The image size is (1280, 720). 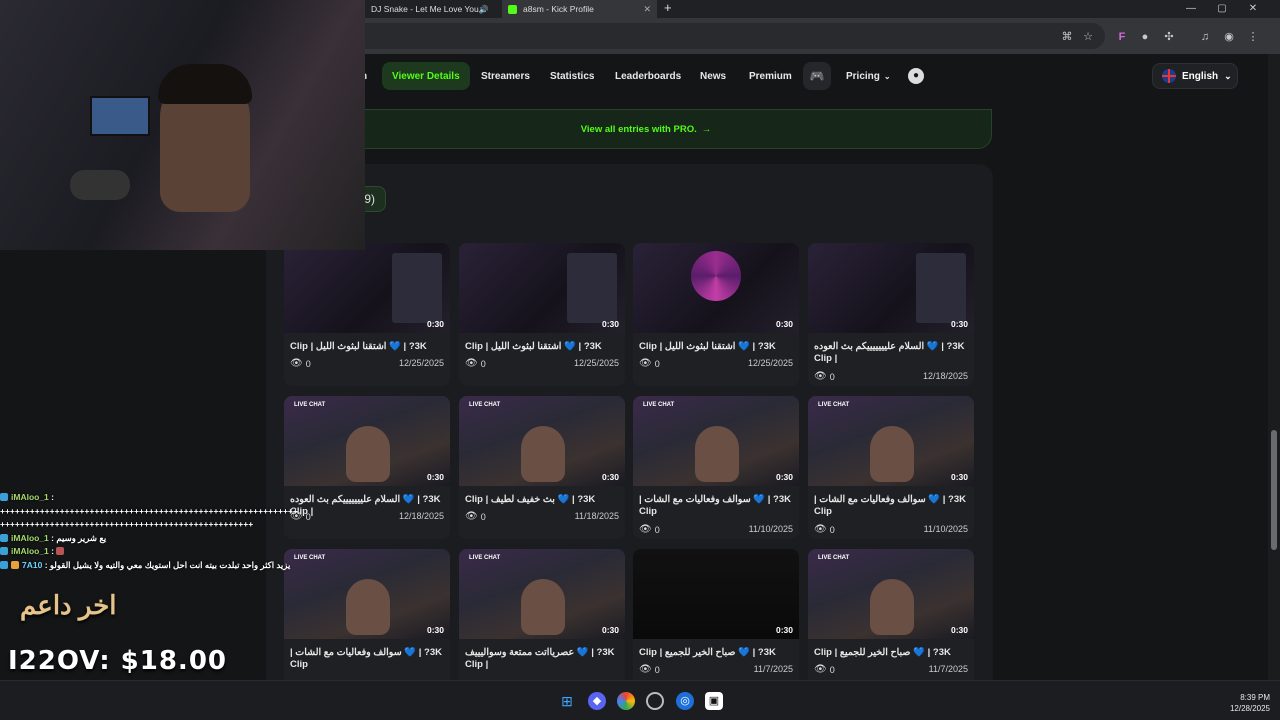 I want to click on nav-item-viewer-details: Viewer Details, so click(x=426, y=76).